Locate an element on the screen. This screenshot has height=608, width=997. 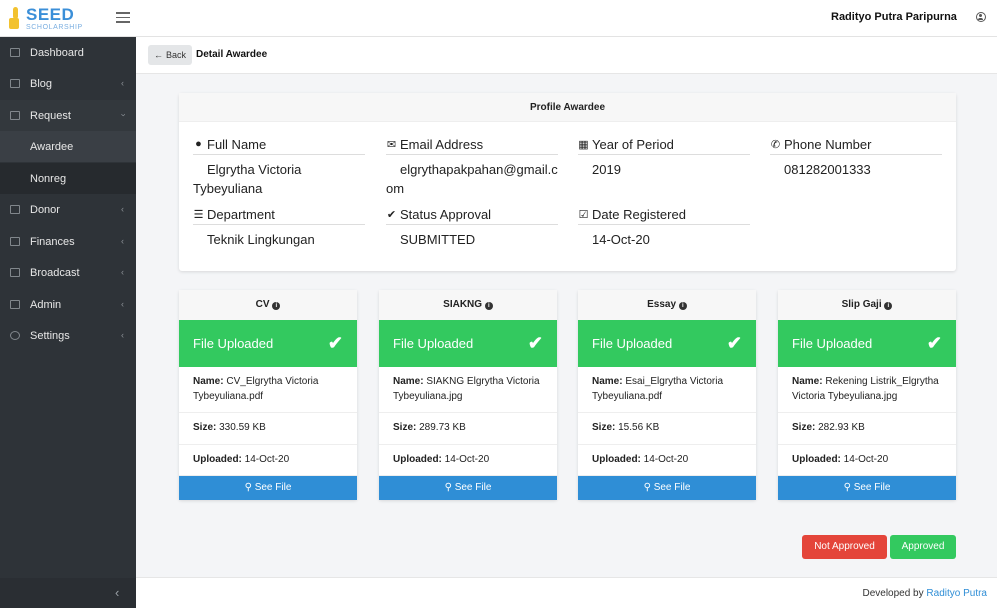
file-size-row: Size: 330.59 KB is located at coordinates (268, 429).